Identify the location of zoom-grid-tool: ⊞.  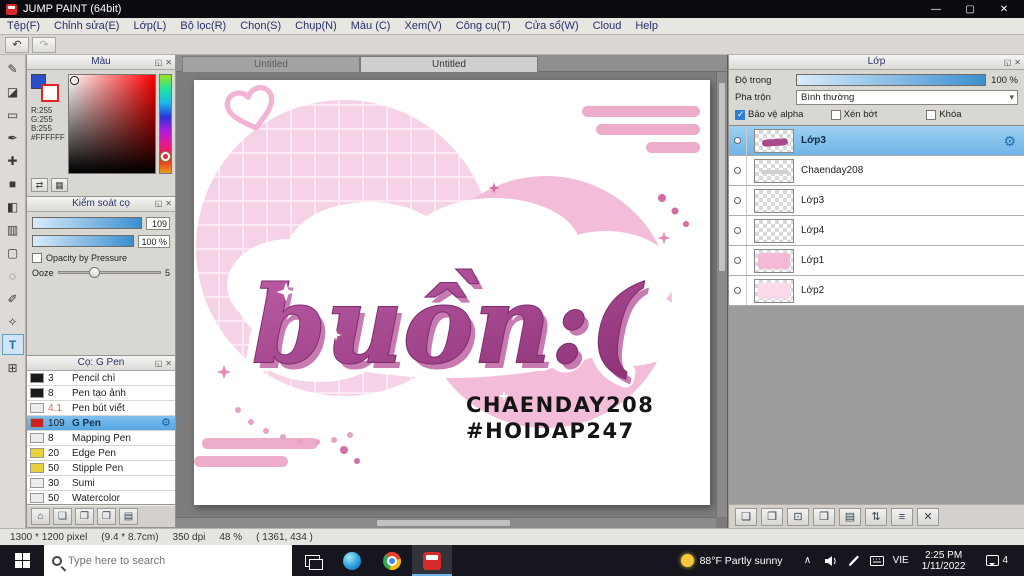
(13, 367).